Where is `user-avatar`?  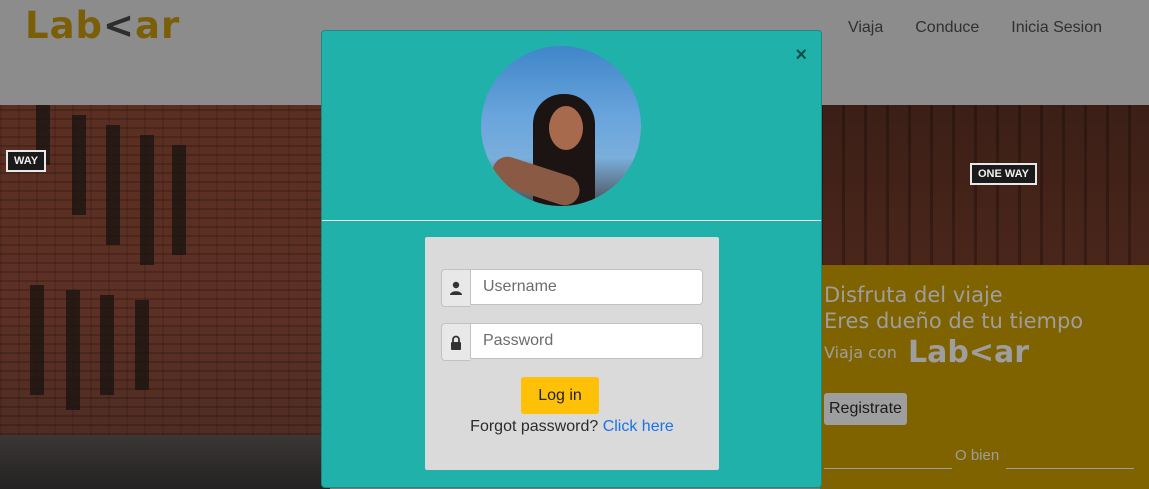
user-avatar is located at coordinates (561, 126).